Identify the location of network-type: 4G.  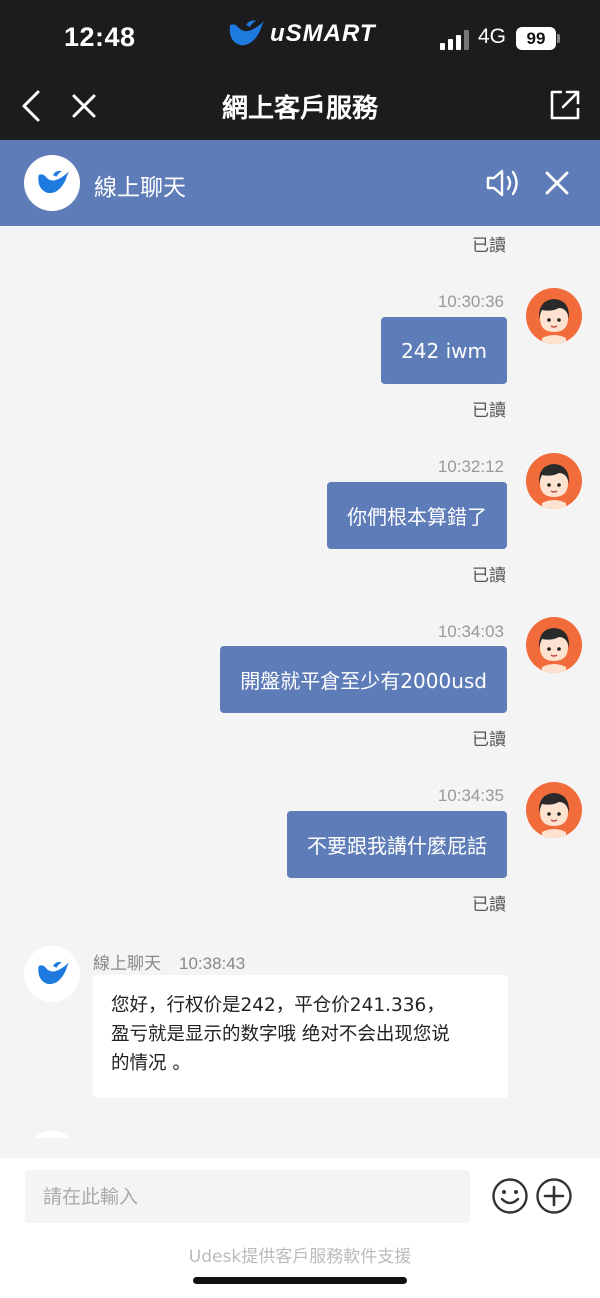
(492, 36).